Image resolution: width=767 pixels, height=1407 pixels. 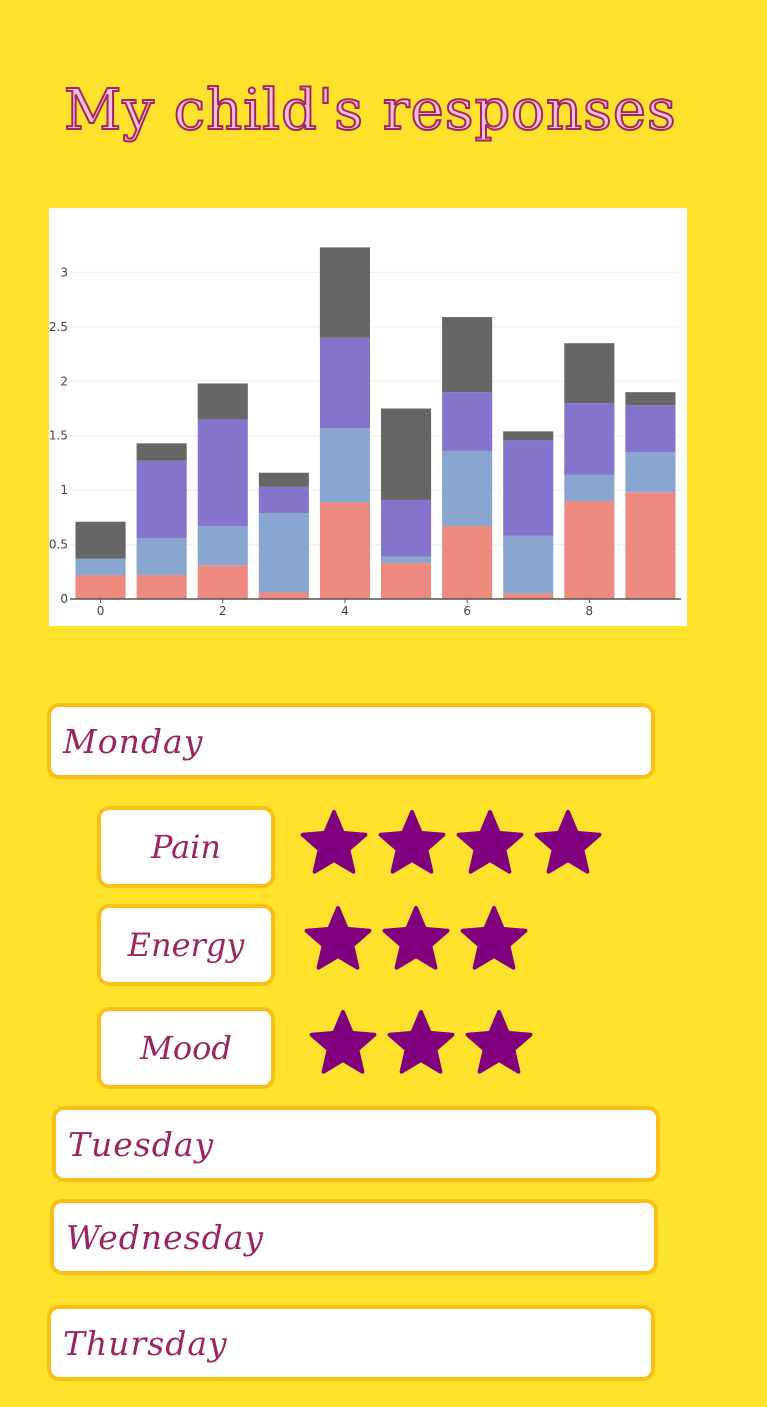 I want to click on day-tuesday: Tuesday, so click(x=356, y=1144).